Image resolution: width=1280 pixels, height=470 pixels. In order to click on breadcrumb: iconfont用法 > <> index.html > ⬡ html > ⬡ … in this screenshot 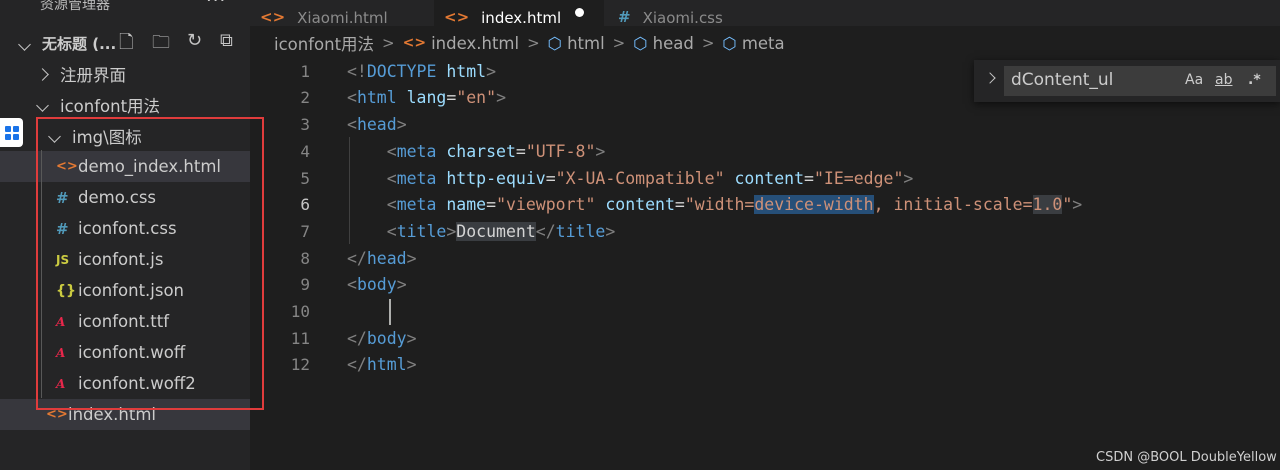, I will do `click(529, 43)`.